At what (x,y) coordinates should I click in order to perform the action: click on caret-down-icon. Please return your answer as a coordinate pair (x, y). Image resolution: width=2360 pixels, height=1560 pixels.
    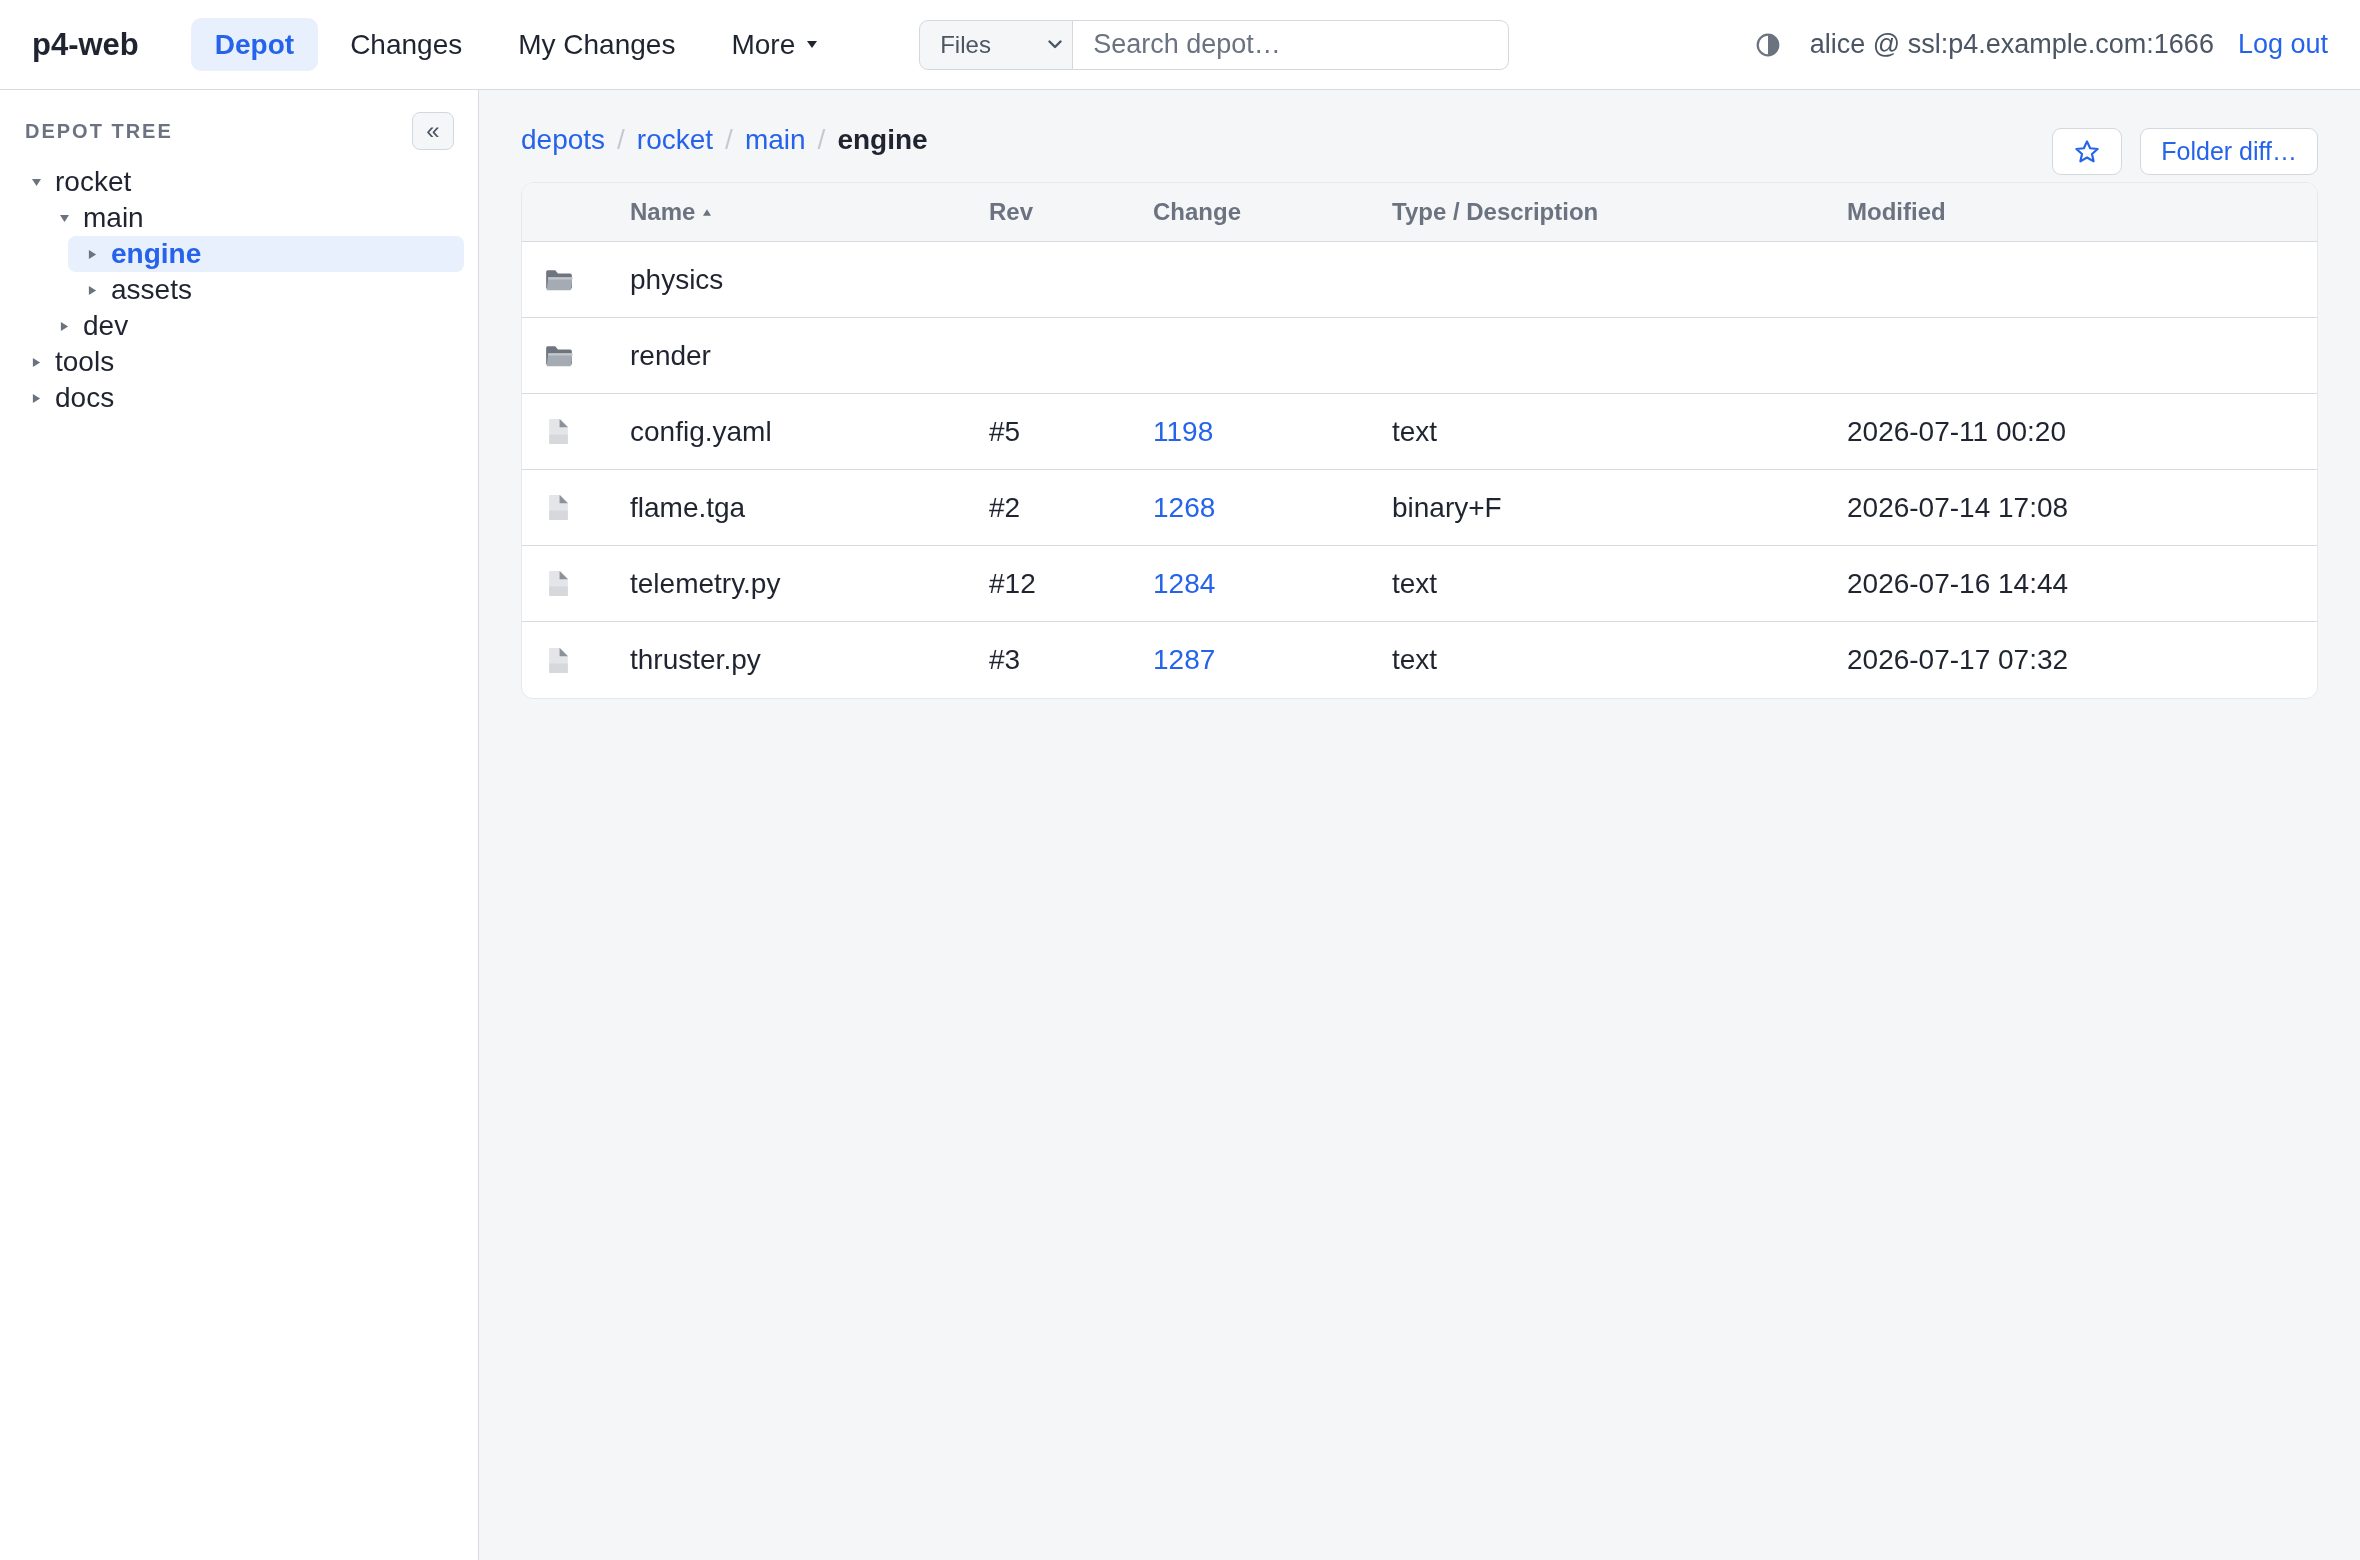
    Looking at the image, I should click on (812, 44).